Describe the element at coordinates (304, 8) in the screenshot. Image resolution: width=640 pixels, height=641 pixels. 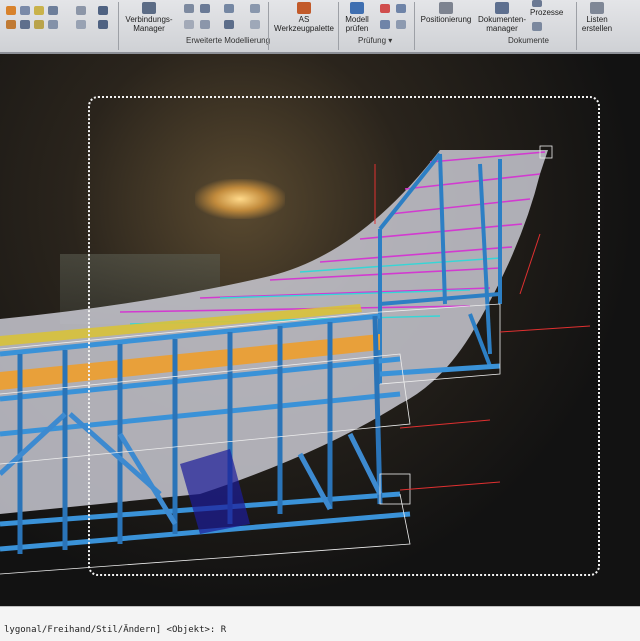
I see `tool-palette-icon` at that location.